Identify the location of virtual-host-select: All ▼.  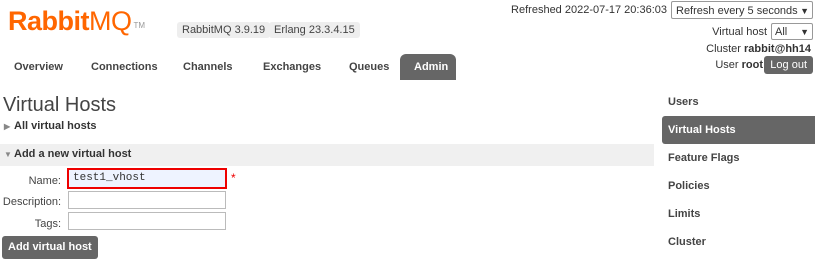
(792, 31).